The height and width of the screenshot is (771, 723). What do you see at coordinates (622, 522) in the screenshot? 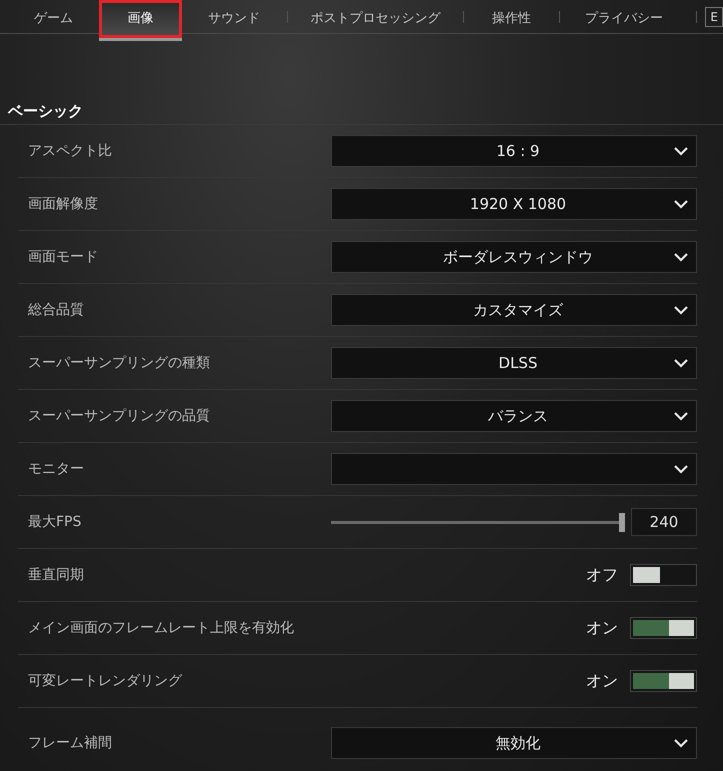
I see `slider-thumb` at bounding box center [622, 522].